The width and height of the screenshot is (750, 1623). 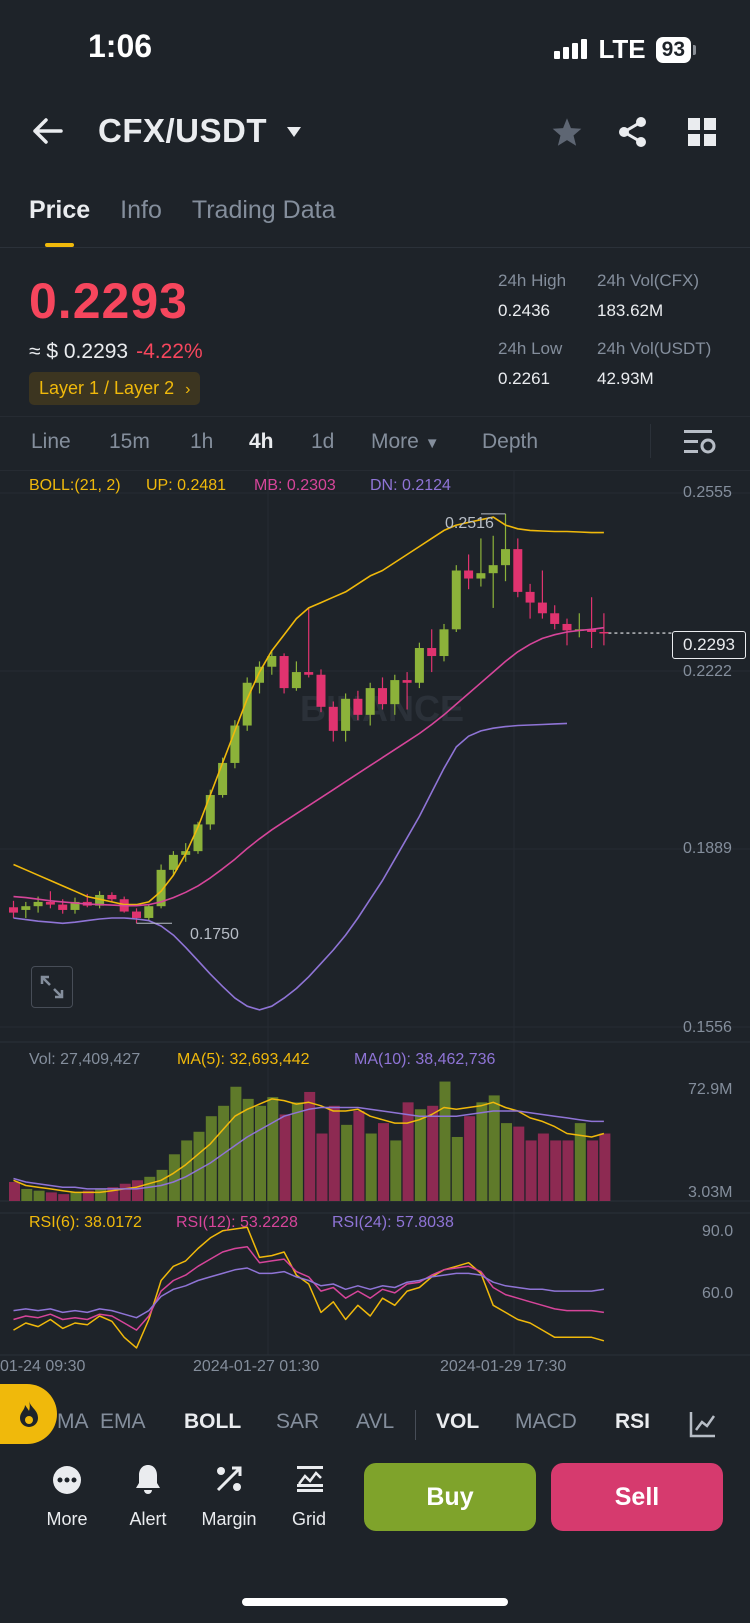 I want to click on stat-high-label: 24h High, so click(x=532, y=280).